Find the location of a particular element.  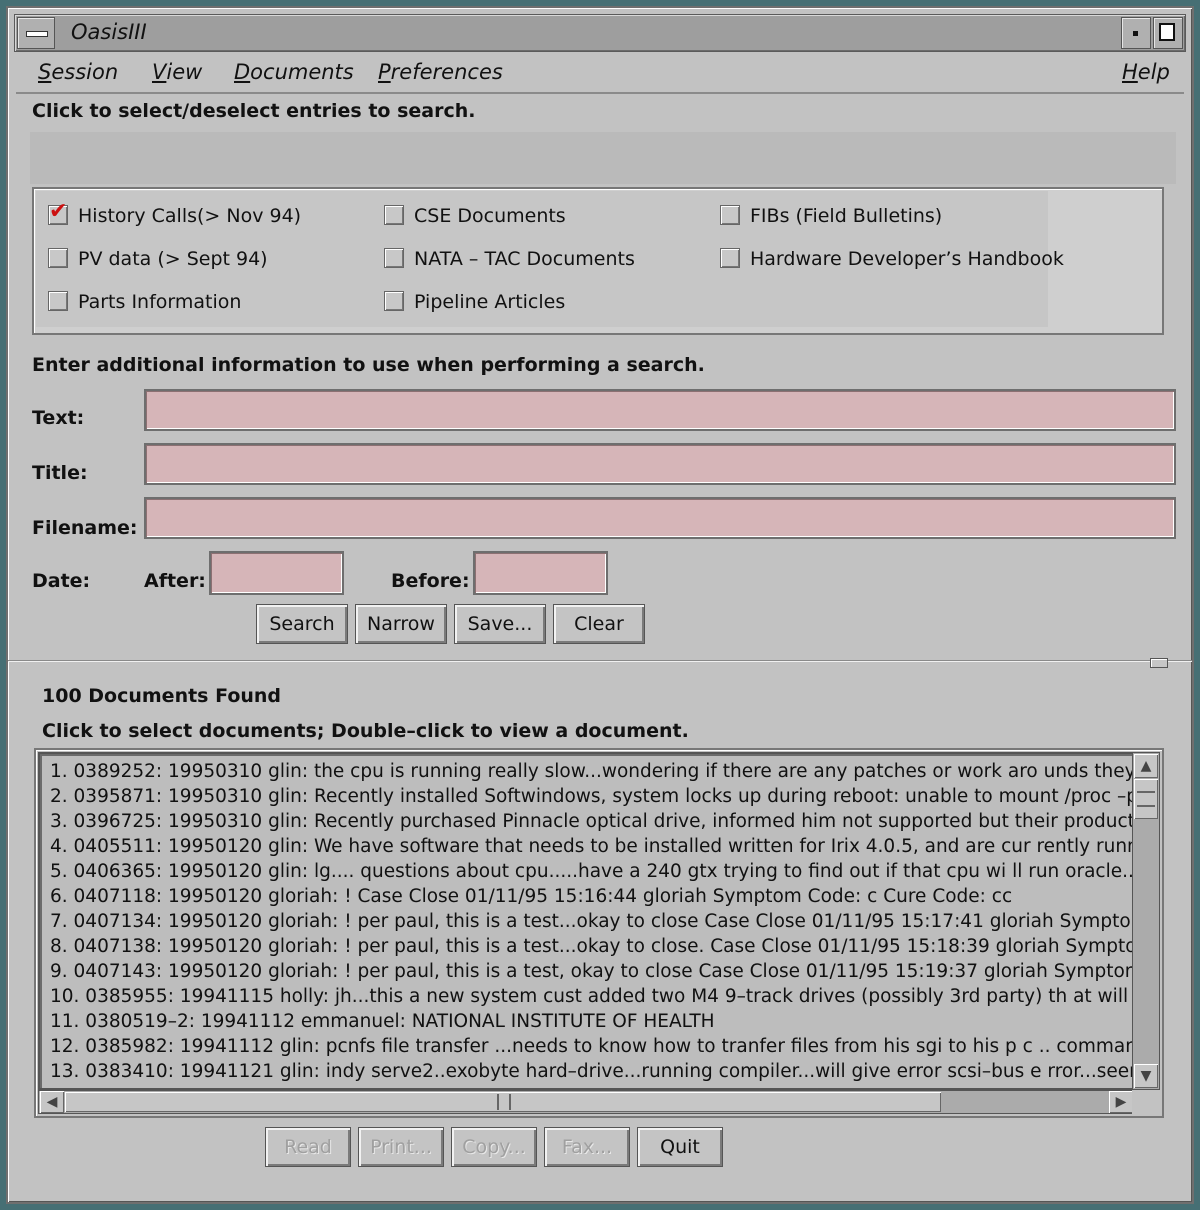

read-button: Read is located at coordinates (308, 1147).